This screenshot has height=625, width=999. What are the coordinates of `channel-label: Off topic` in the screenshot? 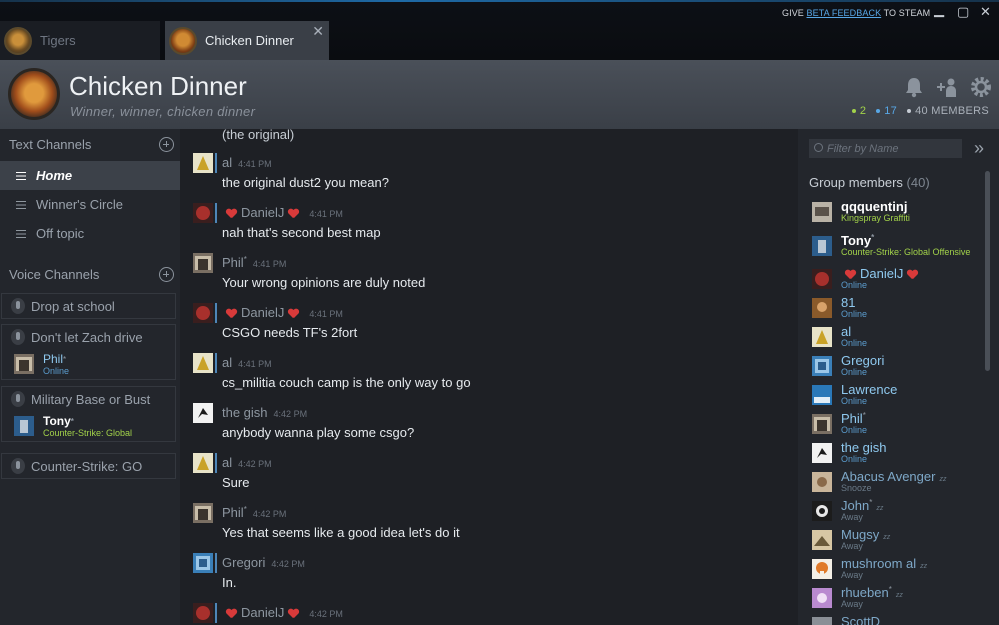 It's located at (60, 233).